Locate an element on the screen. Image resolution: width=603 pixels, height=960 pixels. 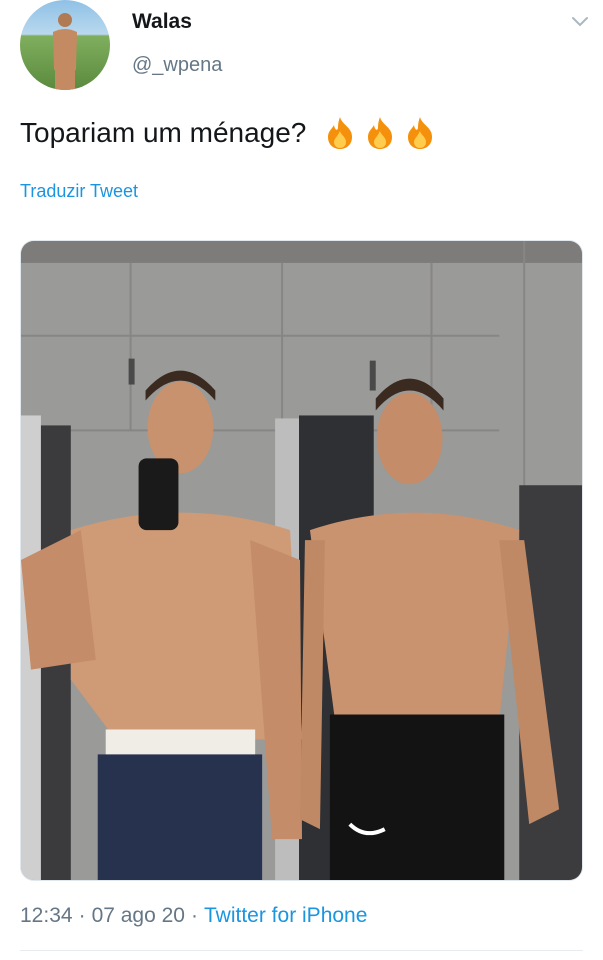
tweet-text: Topariam um ménage? is located at coordinates (163, 132).